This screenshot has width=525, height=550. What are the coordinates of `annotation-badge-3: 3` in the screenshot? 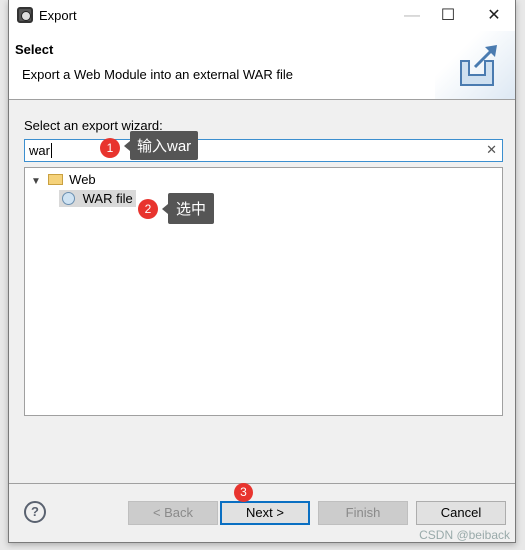 It's located at (243, 492).